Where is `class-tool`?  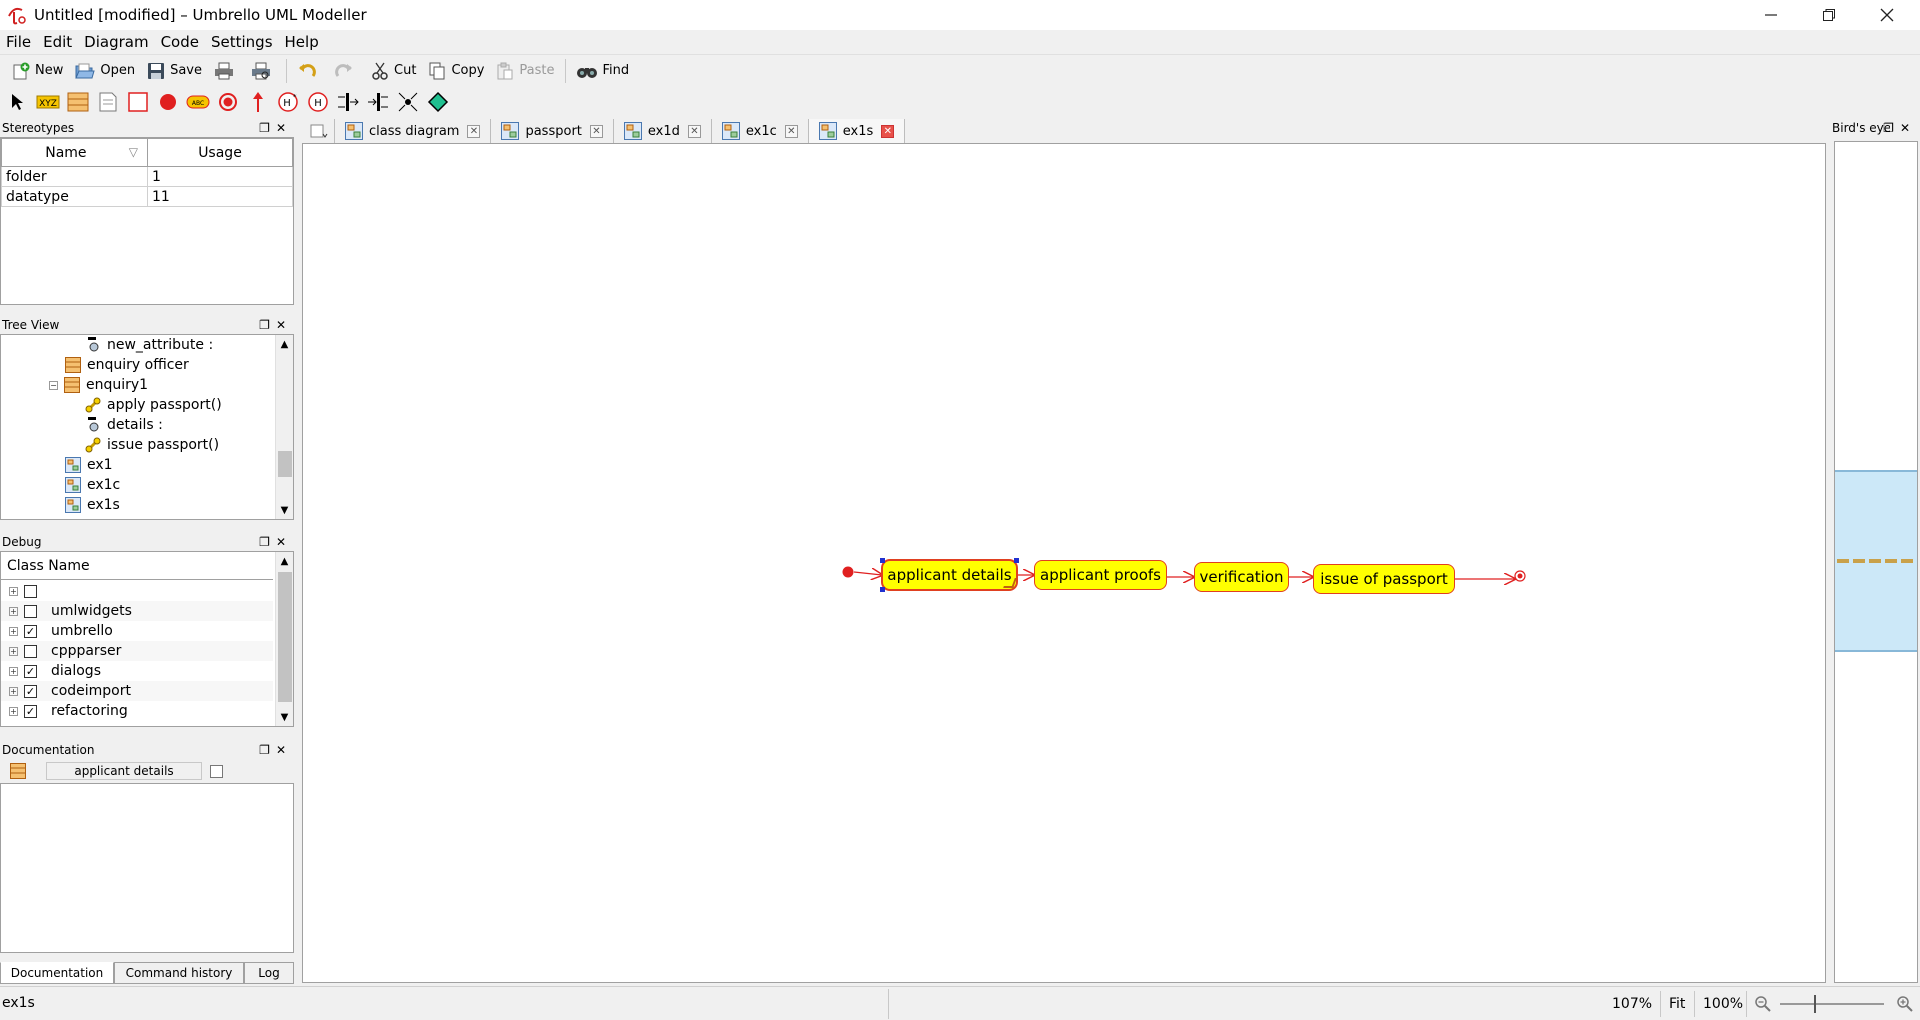
class-tool is located at coordinates (78, 102).